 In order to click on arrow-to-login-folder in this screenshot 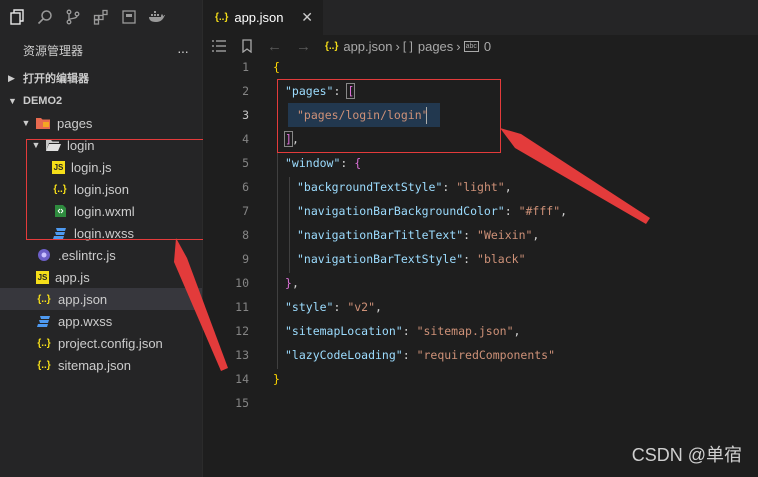, I will do `click(201, 304)`.